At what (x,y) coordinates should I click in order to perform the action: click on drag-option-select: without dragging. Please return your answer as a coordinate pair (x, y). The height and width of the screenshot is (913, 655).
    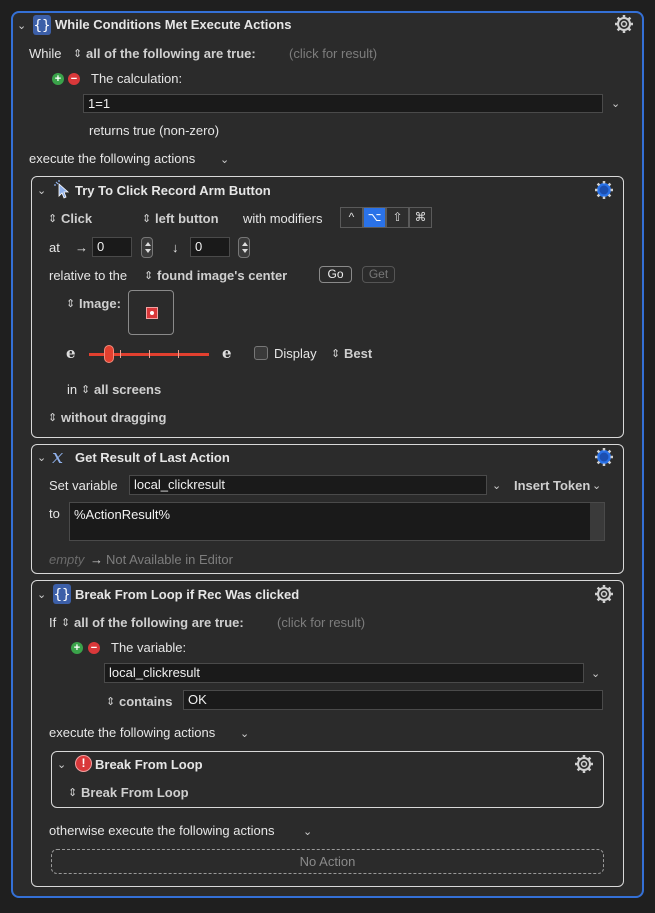
    Looking at the image, I should click on (113, 418).